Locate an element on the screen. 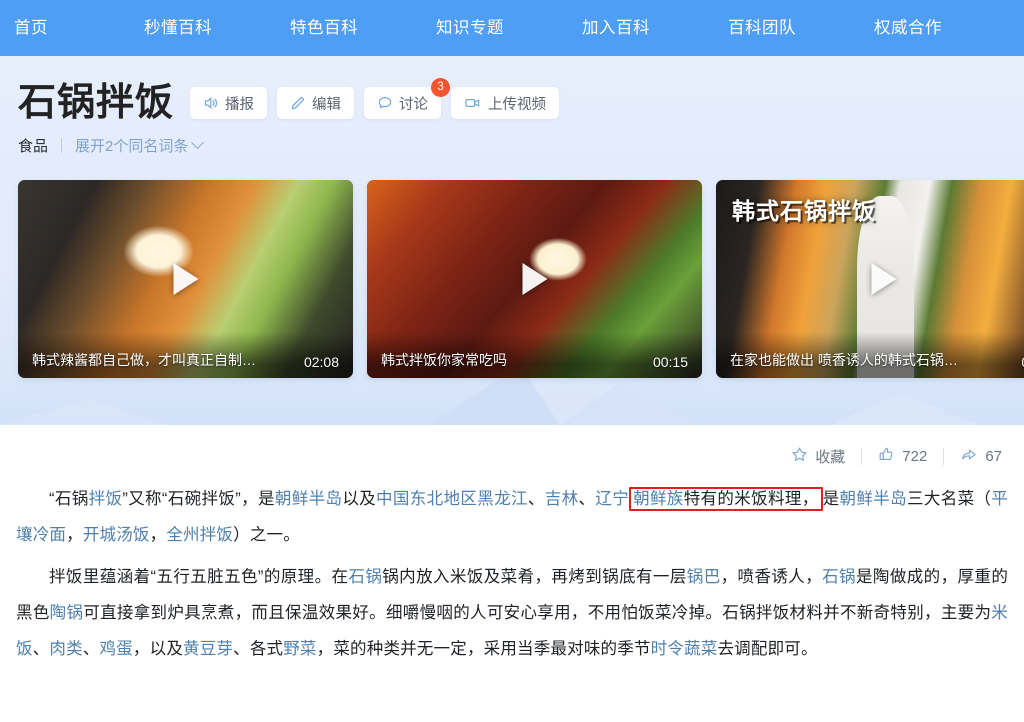  nav-item-home: 首页 is located at coordinates (31, 28).